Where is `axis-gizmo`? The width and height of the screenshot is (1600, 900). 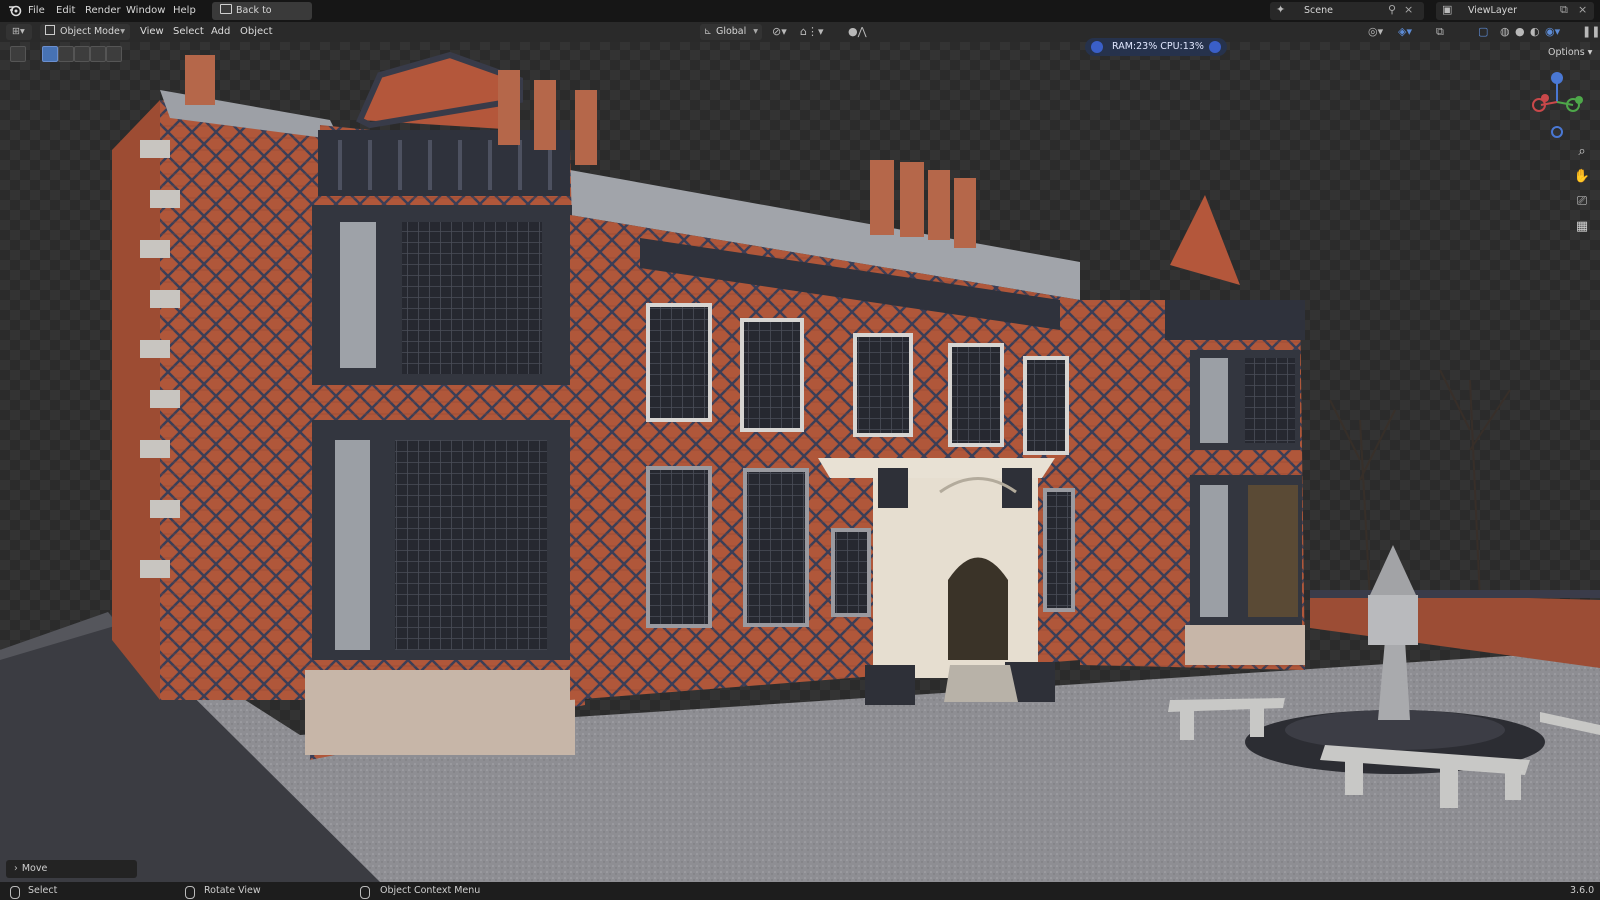 axis-gizmo is located at coordinates (1557, 105).